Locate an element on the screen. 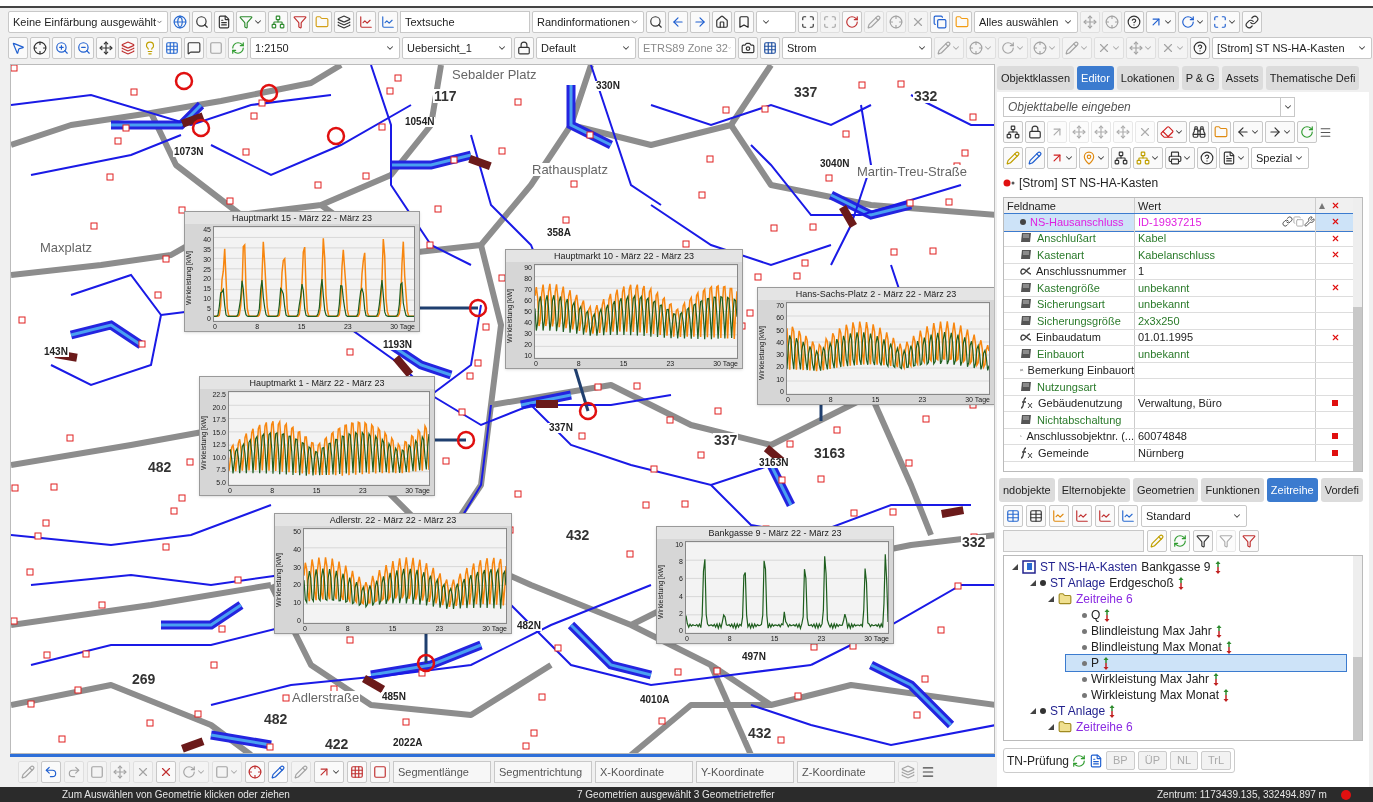 This screenshot has height=802, width=1373. attribute-row: Einbauort unbekannt is located at coordinates (1178, 354).